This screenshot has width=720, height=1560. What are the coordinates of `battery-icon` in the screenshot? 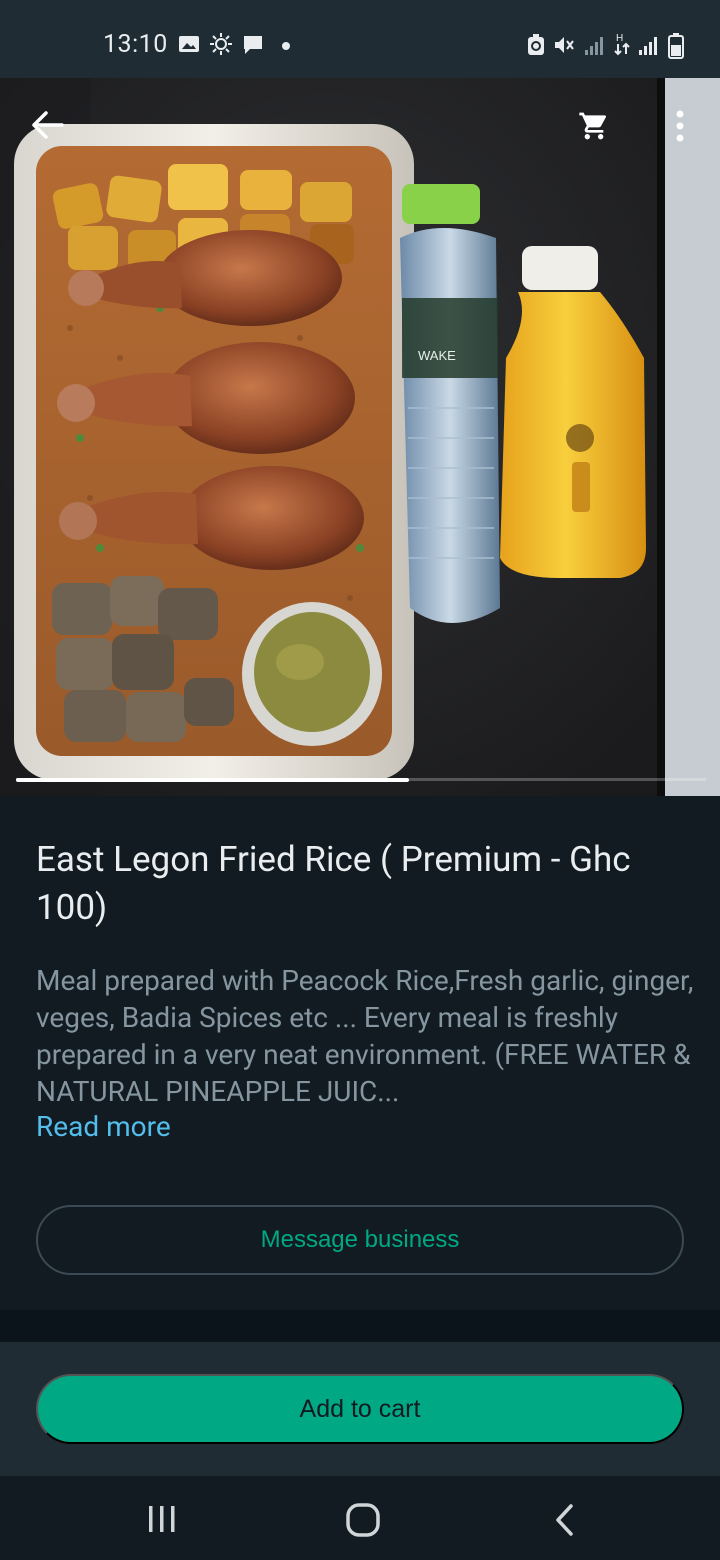 It's located at (676, 48).